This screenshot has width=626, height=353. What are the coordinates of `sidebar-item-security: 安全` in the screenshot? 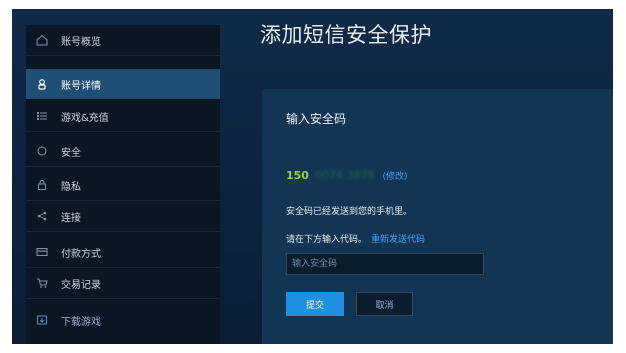 It's located at (123, 151).